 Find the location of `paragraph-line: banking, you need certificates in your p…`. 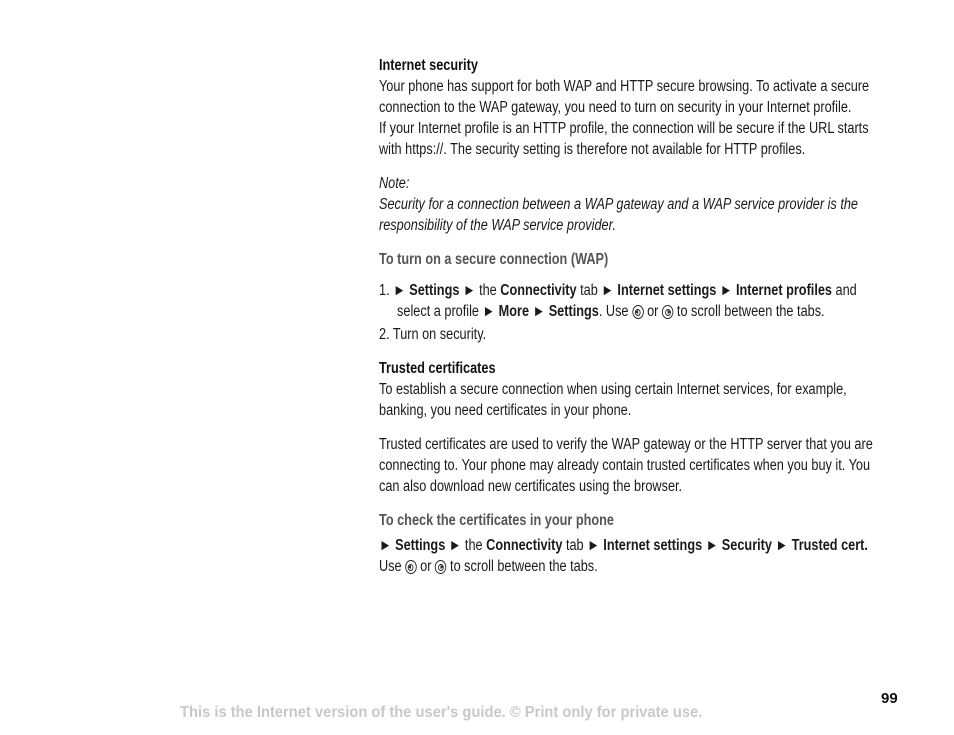

paragraph-line: banking, you need certificates in your p… is located at coordinates (505, 410).